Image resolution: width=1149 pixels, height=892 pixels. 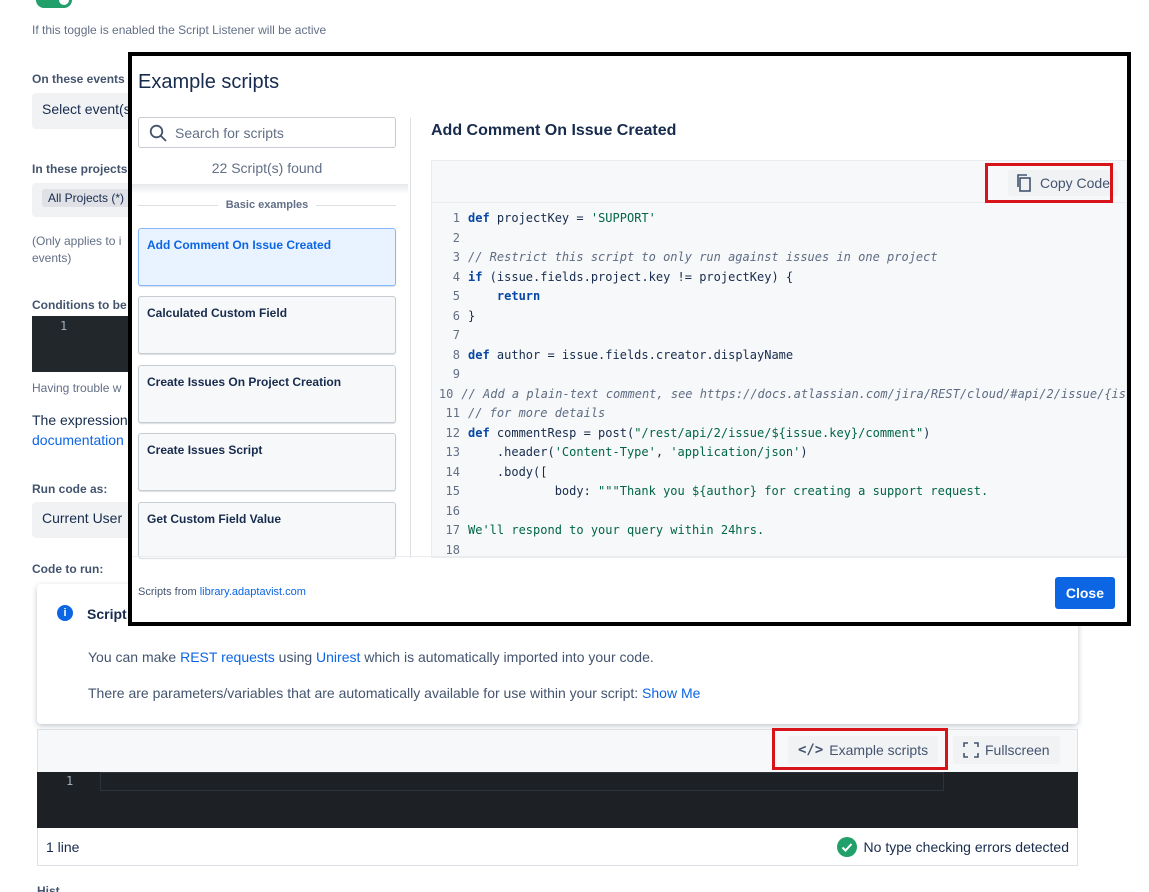 What do you see at coordinates (537, 413) in the screenshot?
I see `code-line-text: // for more details` at bounding box center [537, 413].